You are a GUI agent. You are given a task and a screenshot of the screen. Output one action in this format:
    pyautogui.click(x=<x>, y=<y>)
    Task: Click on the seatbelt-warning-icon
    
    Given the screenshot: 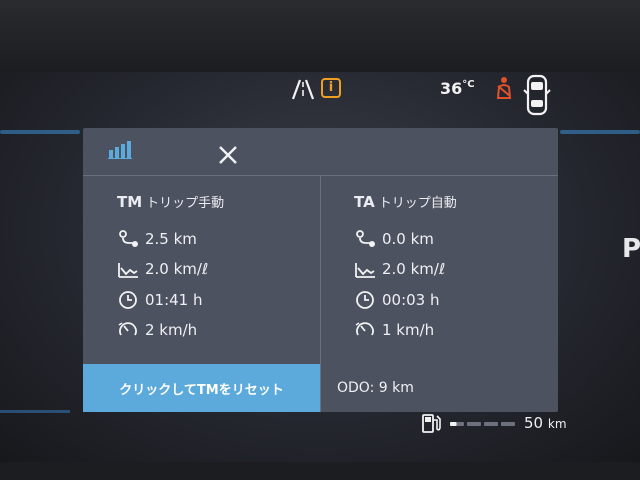 What is the action you would take?
    pyautogui.click(x=504, y=88)
    